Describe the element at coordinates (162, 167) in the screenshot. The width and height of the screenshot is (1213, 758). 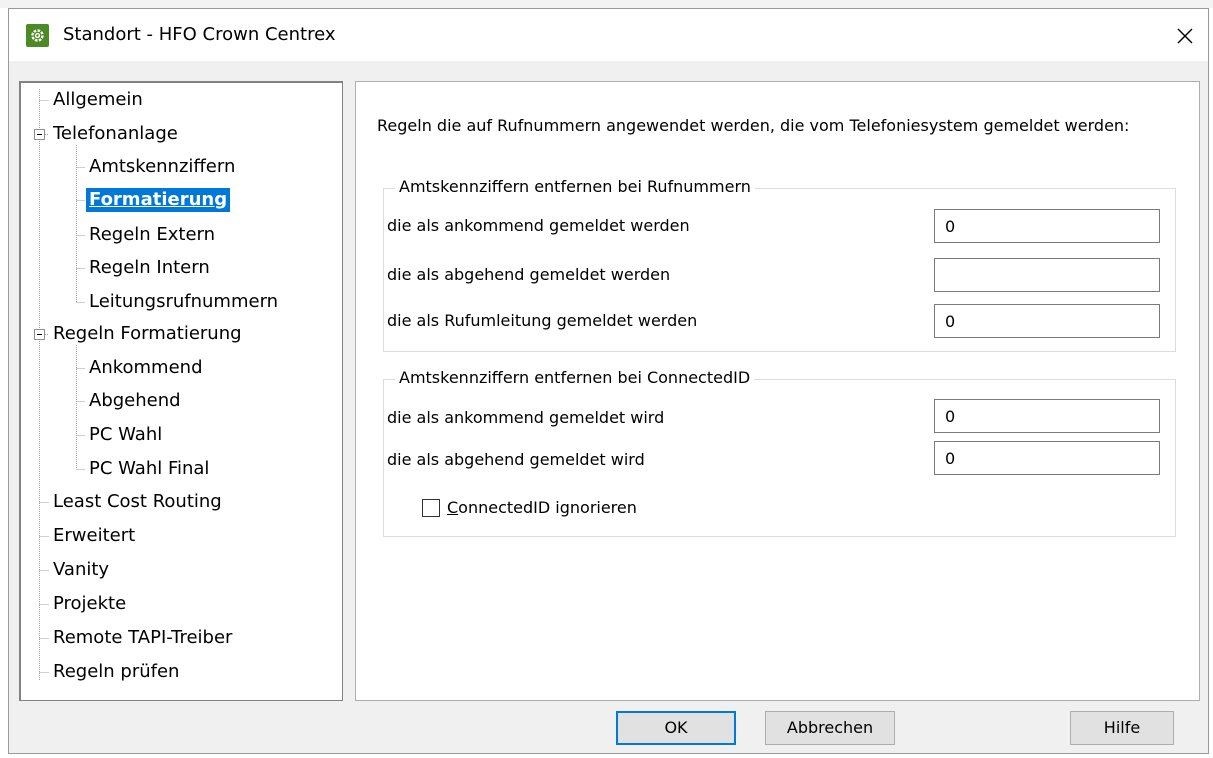
I see `tree-item-amtskennziffern: Amtskennziffern` at that location.